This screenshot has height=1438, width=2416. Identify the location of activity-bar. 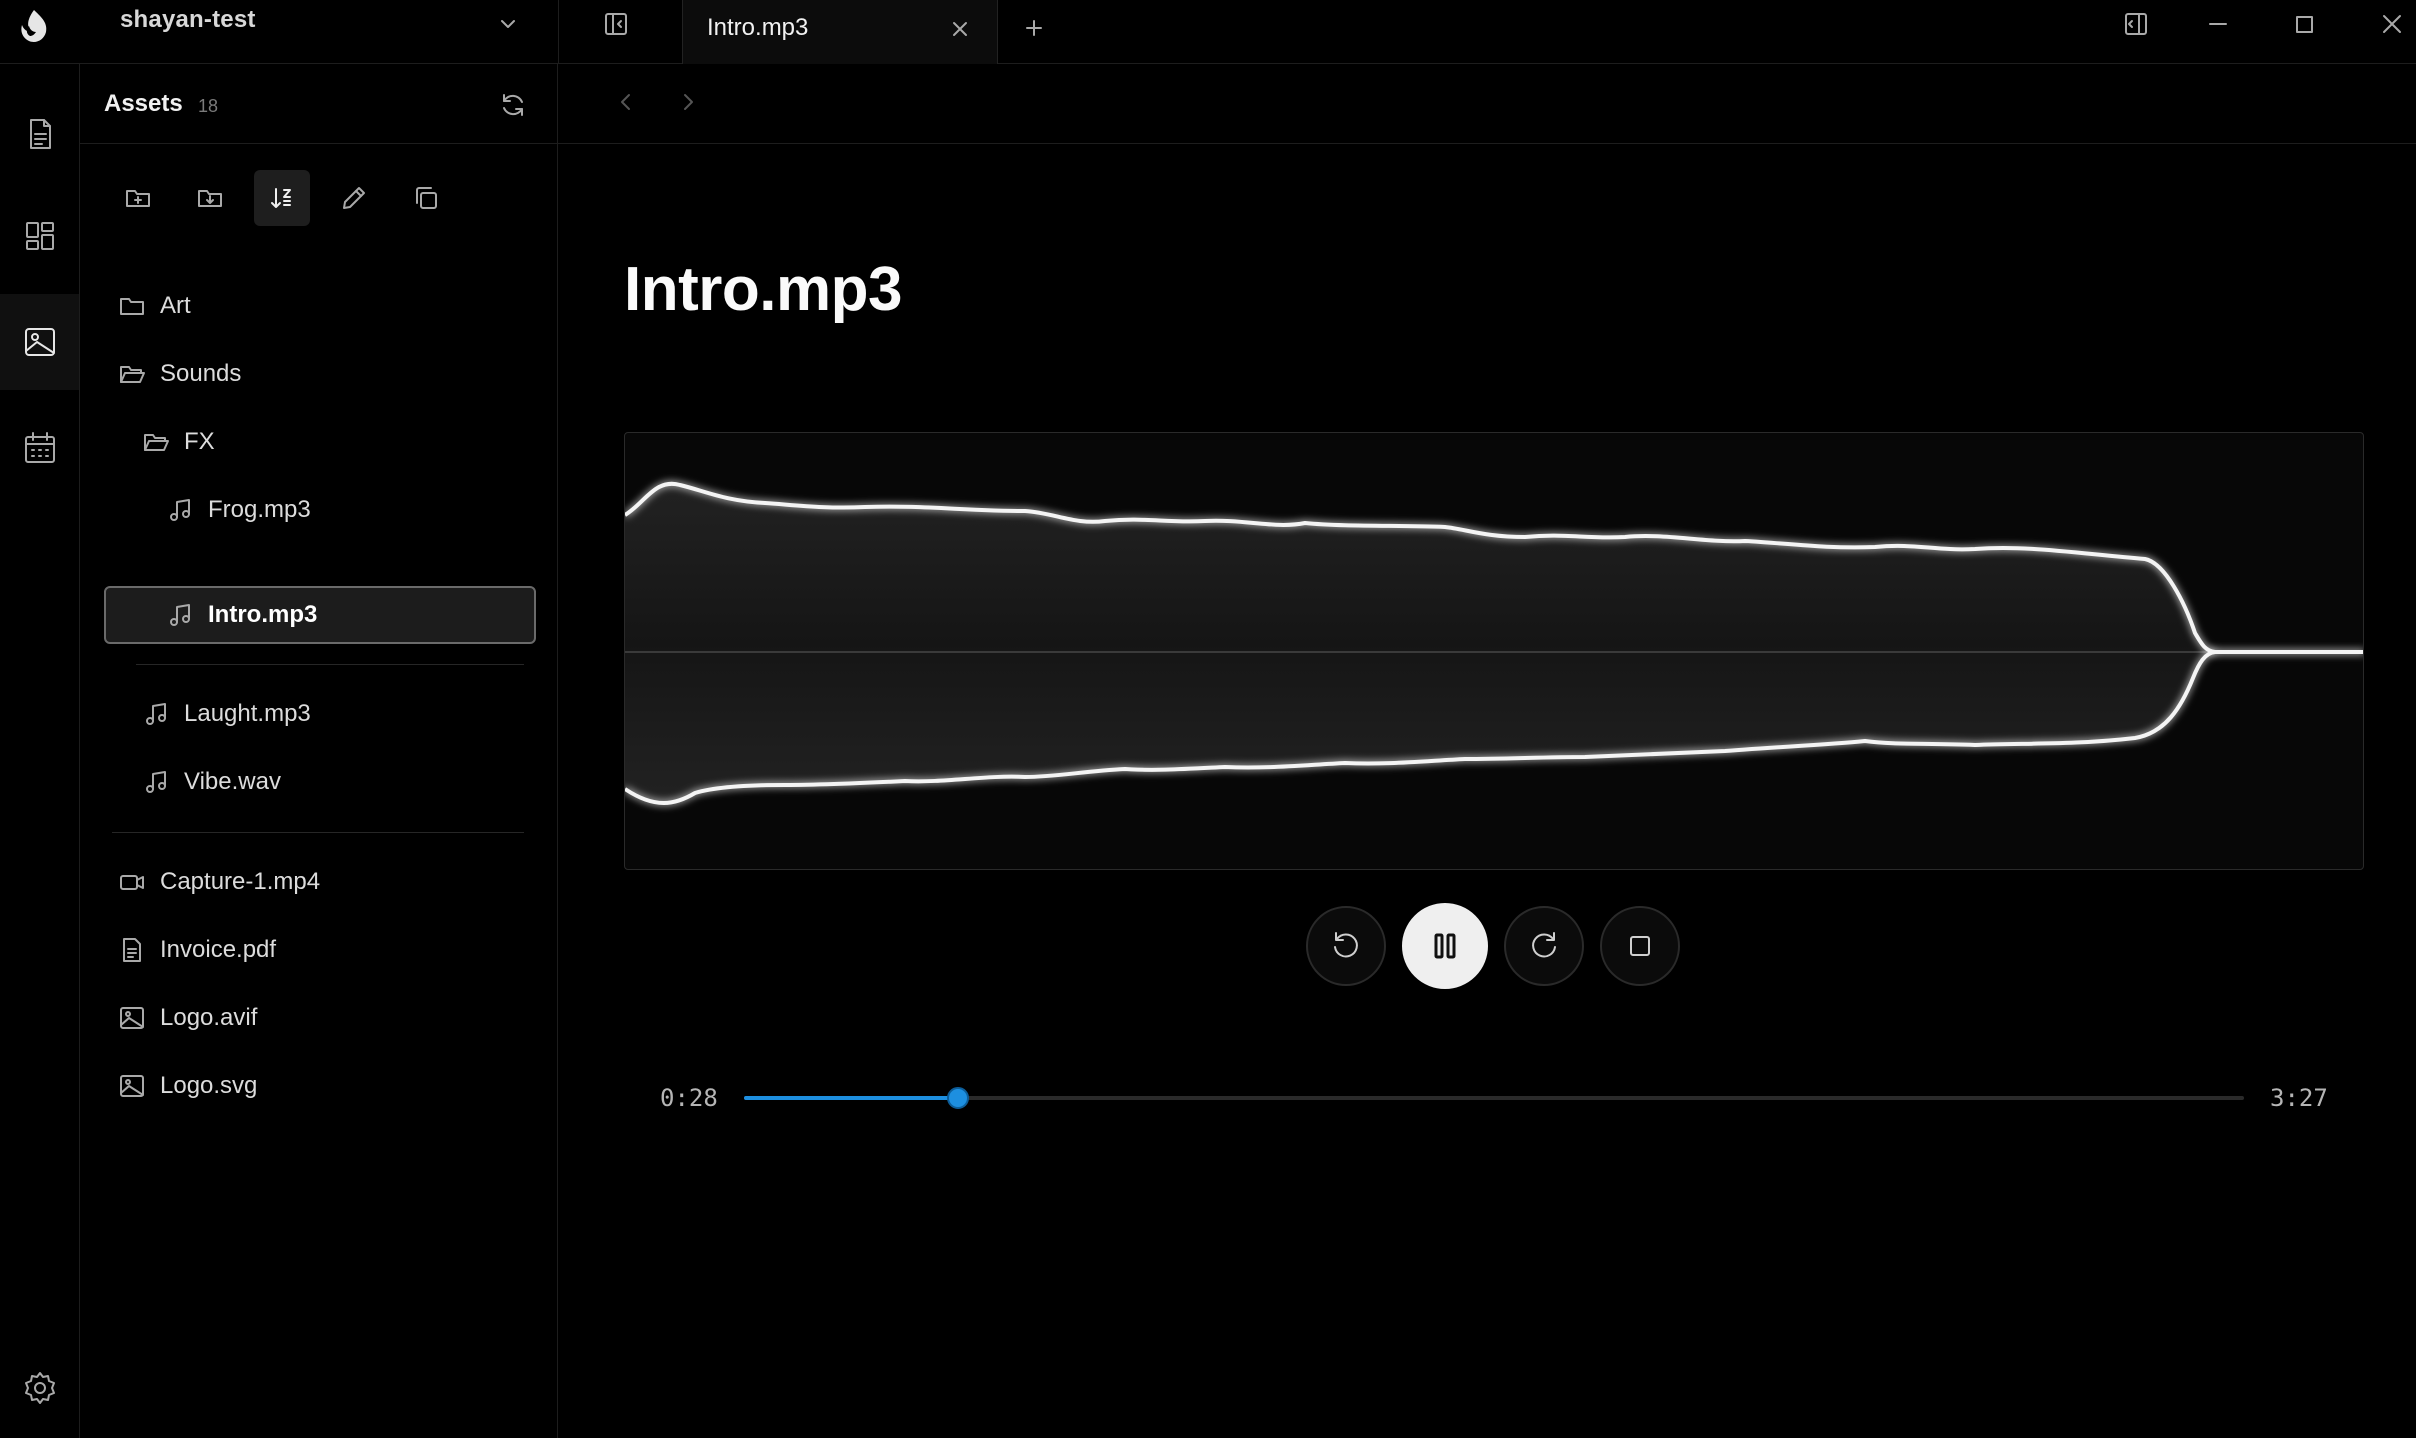
(40, 751).